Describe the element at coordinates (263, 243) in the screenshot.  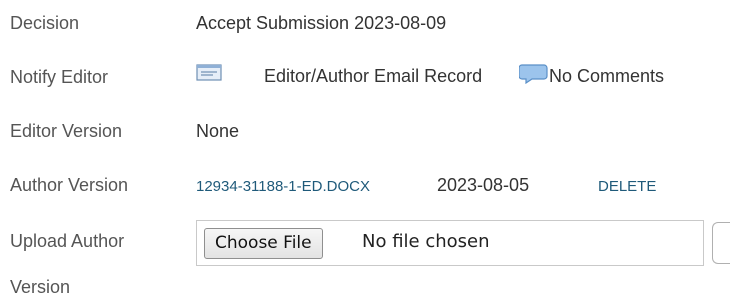
I see `choose-file-button: Choose File` at that location.